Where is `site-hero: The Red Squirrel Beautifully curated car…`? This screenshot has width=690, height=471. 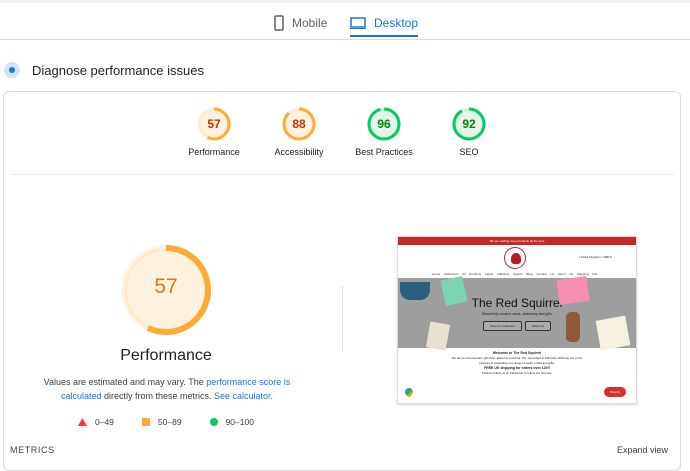 site-hero: The Red Squirrel Beautifully curated car… is located at coordinates (517, 313).